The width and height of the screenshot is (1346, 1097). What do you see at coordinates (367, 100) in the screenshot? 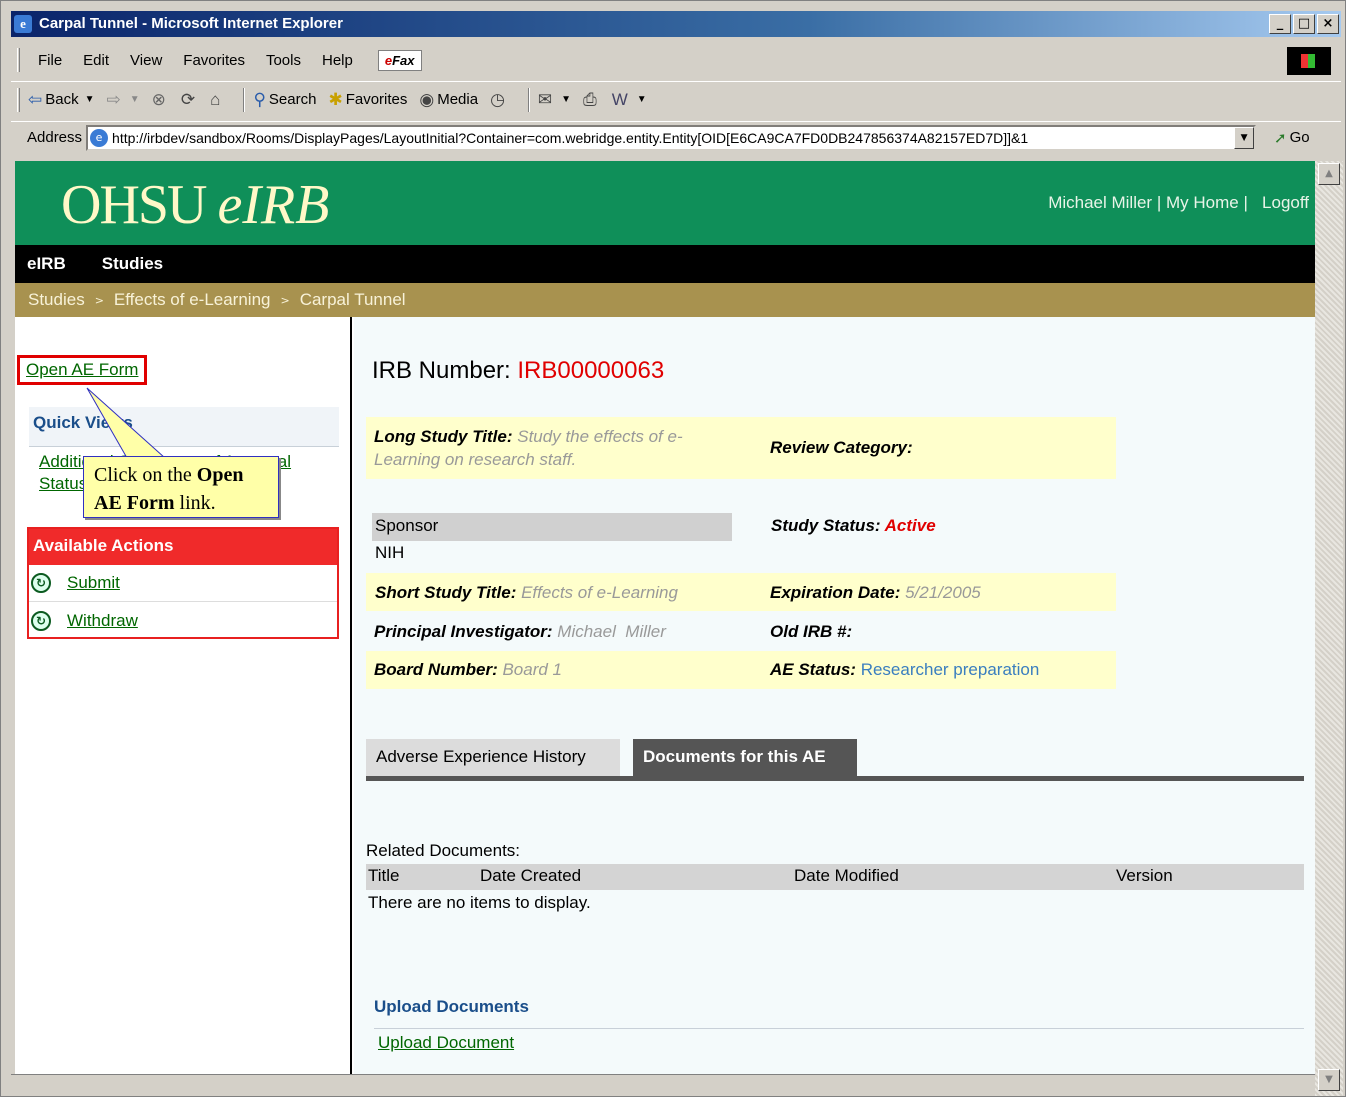
I see `favorites-button: ✱ Favorites` at bounding box center [367, 100].